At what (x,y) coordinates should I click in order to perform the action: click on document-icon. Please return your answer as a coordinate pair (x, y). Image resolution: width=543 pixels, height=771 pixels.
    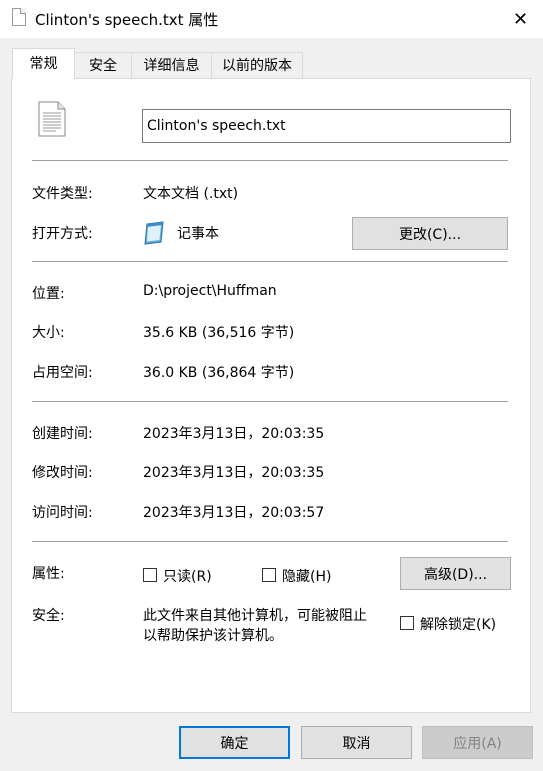
    Looking at the image, I should click on (52, 119).